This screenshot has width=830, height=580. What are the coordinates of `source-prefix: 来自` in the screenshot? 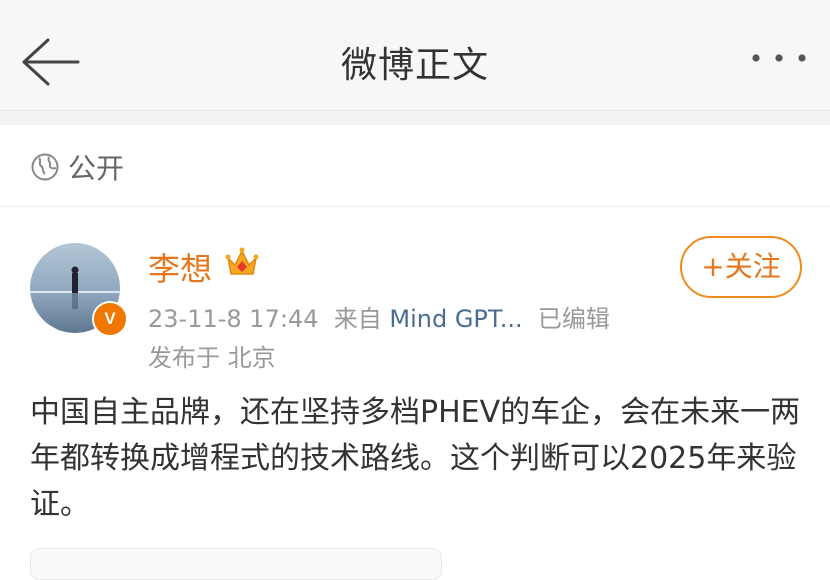 It's located at (357, 319).